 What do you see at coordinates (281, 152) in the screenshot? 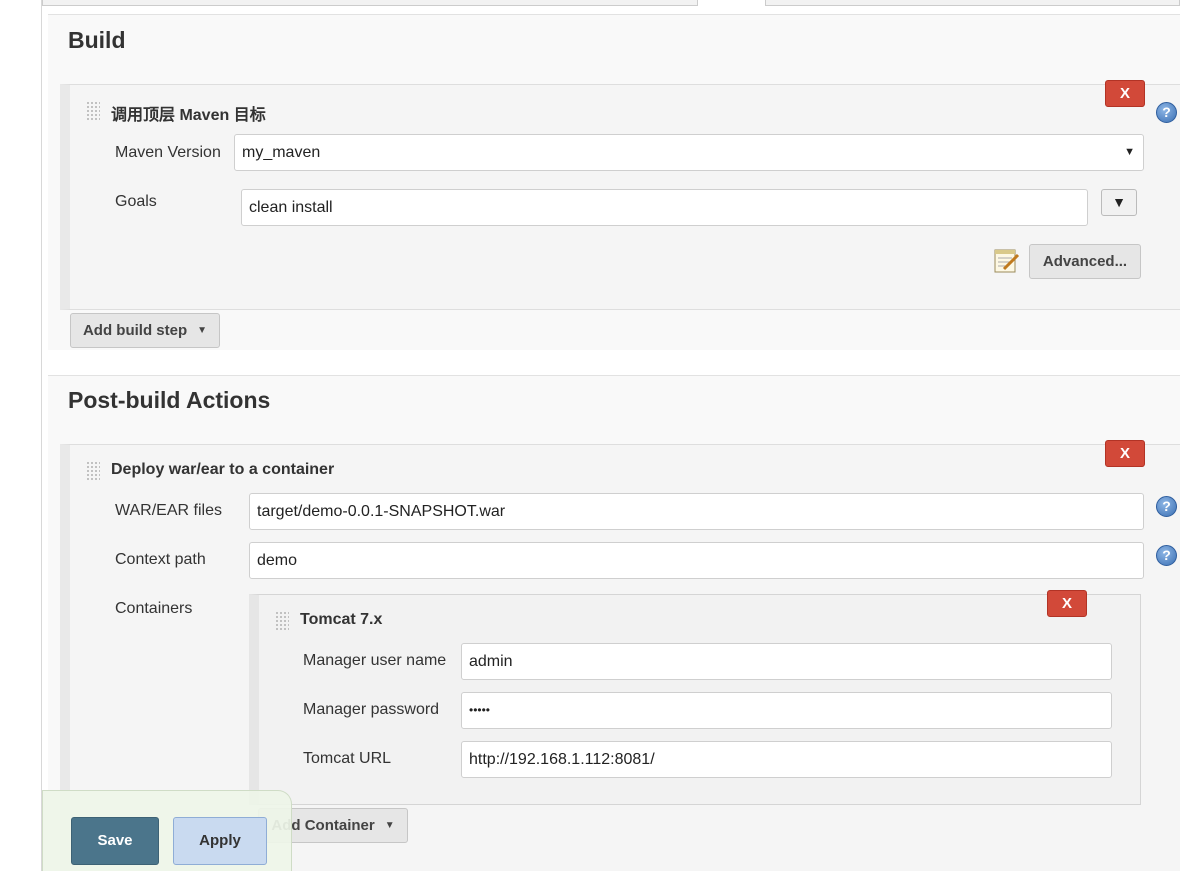
I see `maven-version-value: my_maven` at bounding box center [281, 152].